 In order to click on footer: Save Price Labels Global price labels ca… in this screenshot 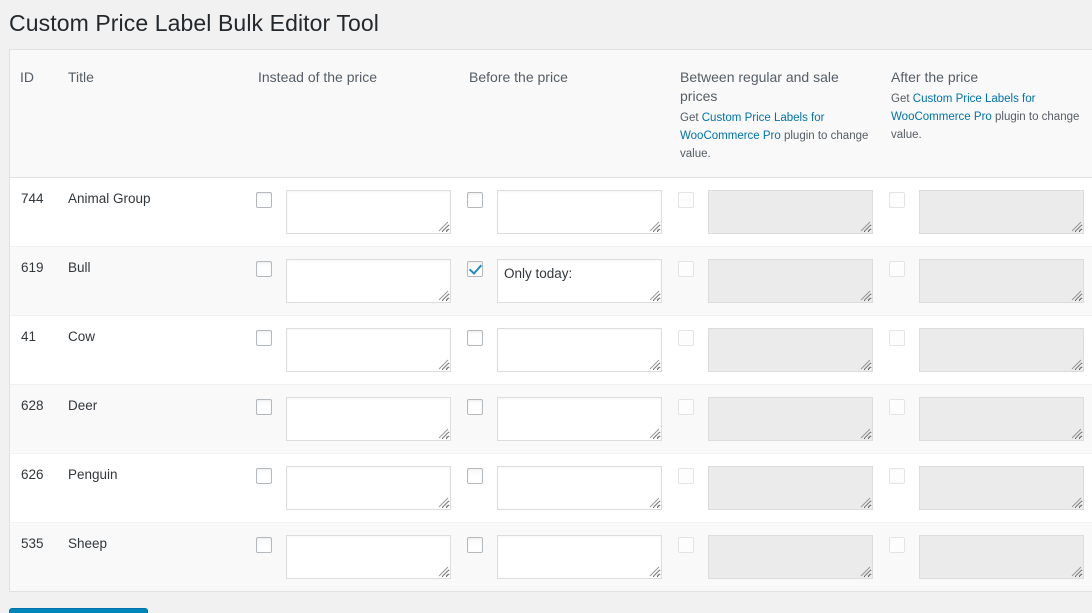, I will do `click(546, 602)`.